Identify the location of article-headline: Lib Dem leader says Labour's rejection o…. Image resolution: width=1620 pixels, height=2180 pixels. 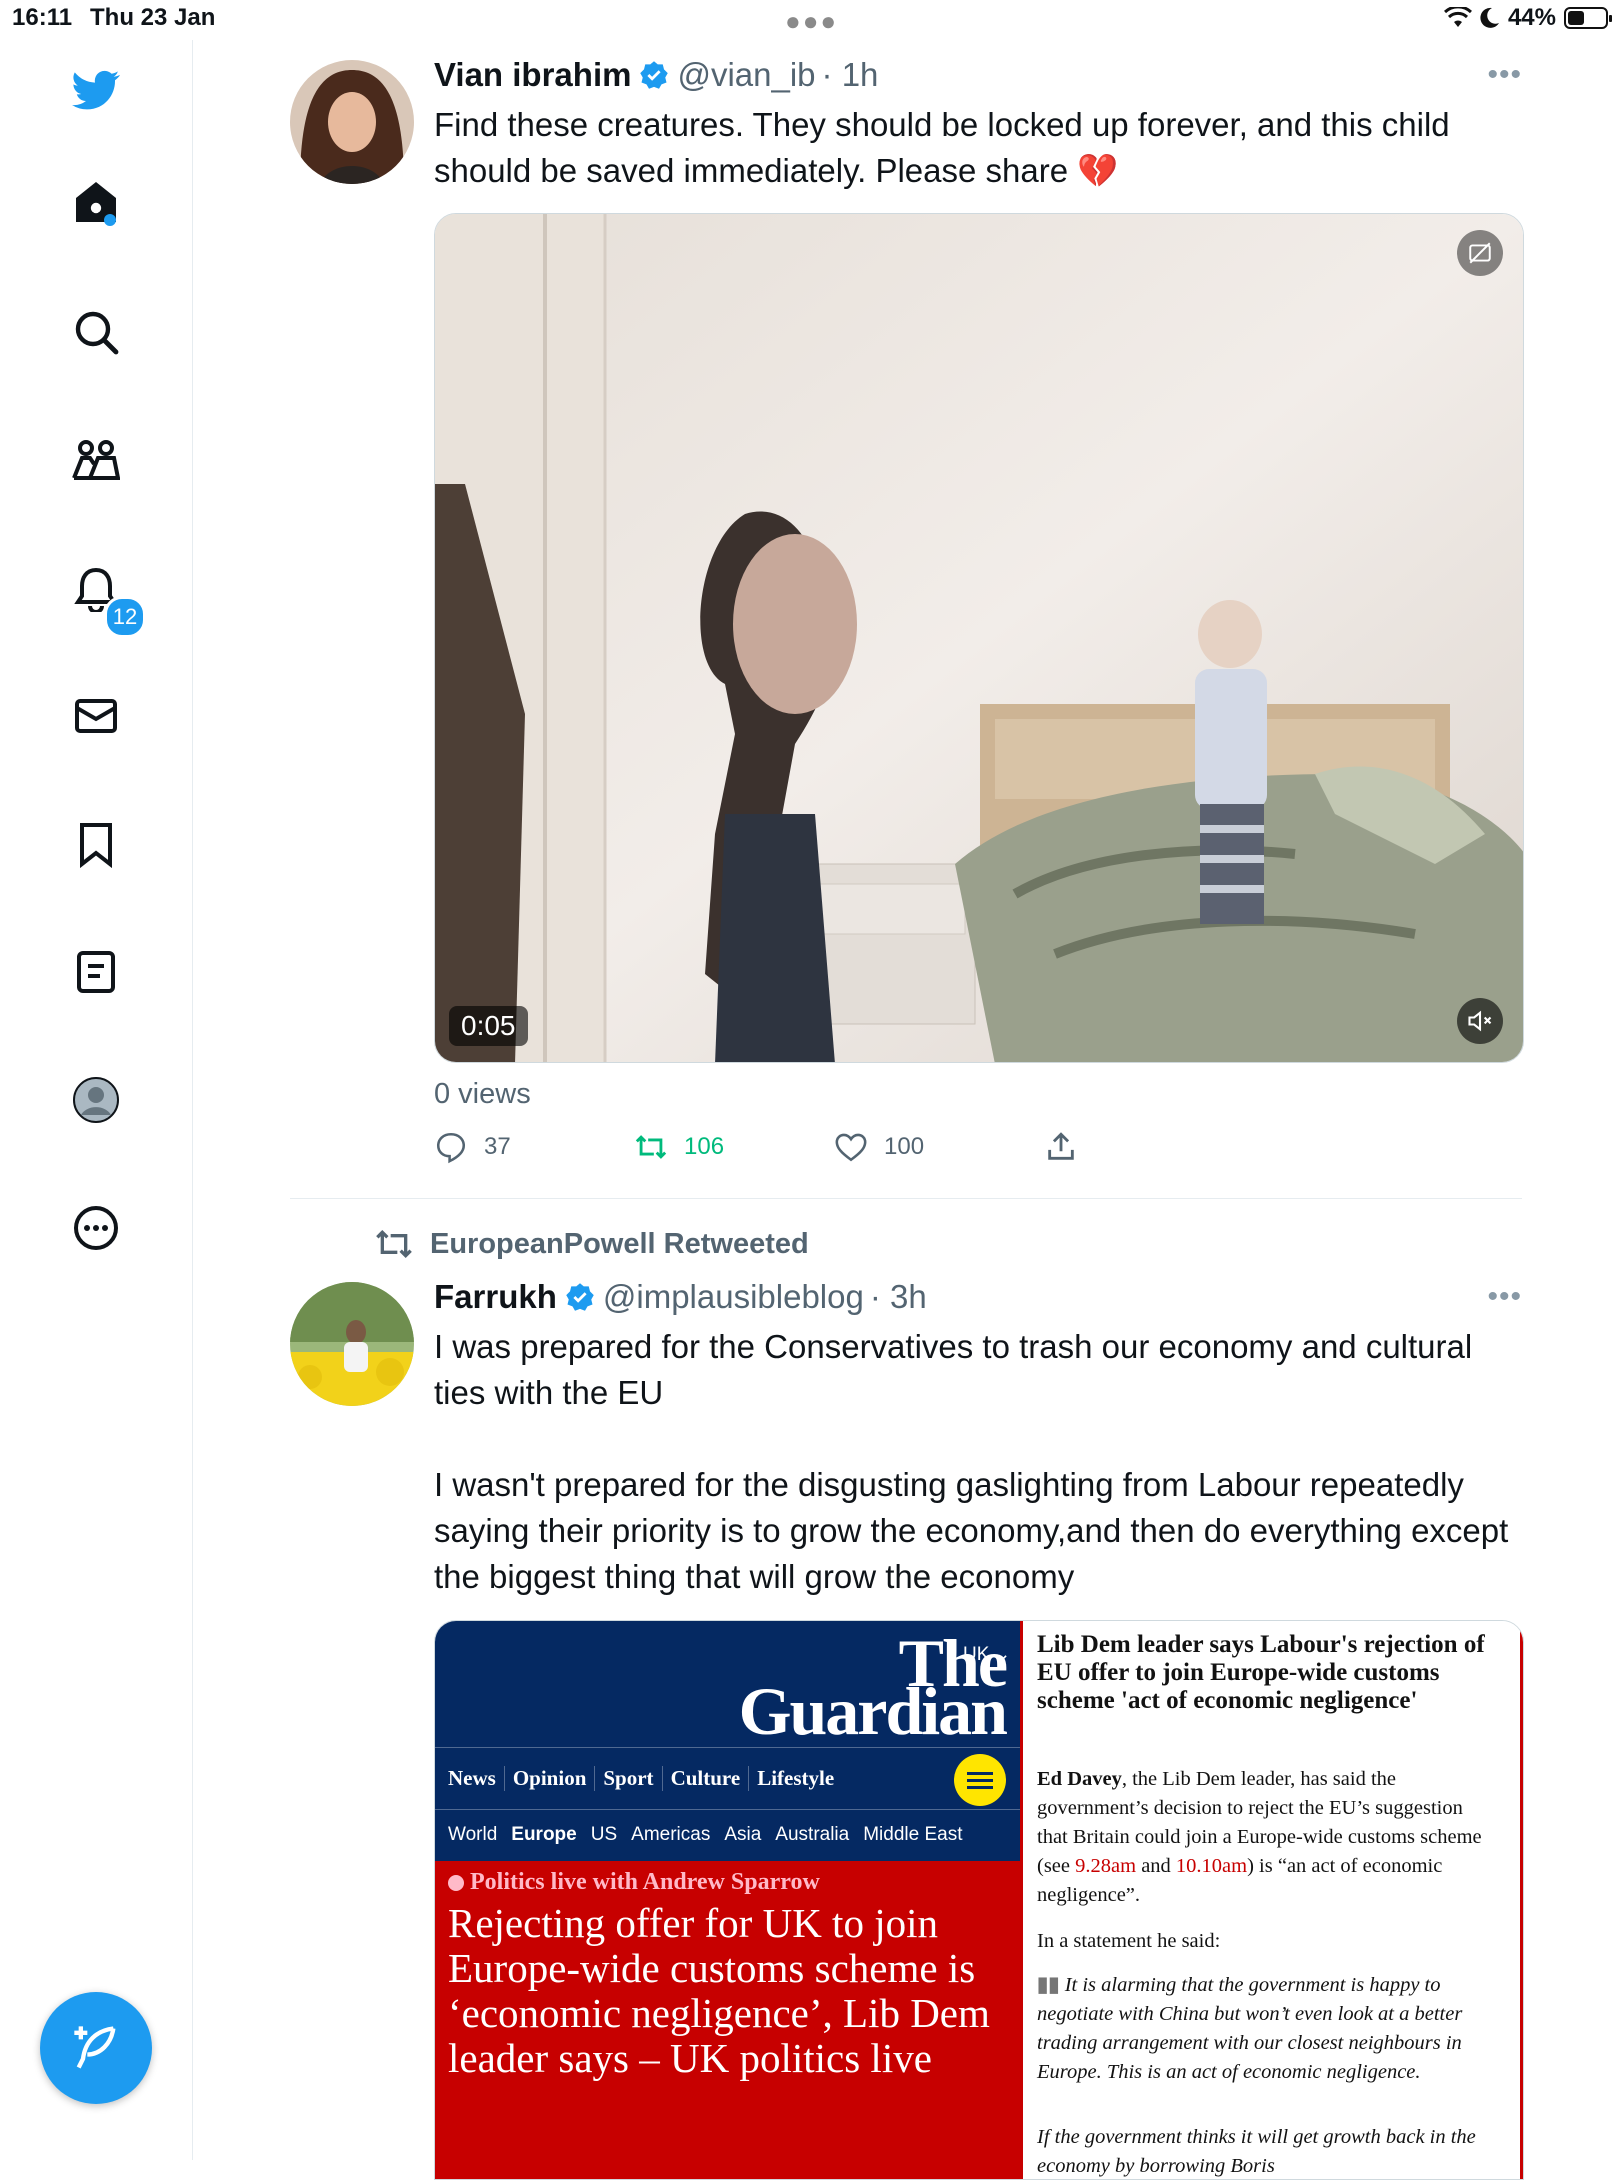
(1261, 1672).